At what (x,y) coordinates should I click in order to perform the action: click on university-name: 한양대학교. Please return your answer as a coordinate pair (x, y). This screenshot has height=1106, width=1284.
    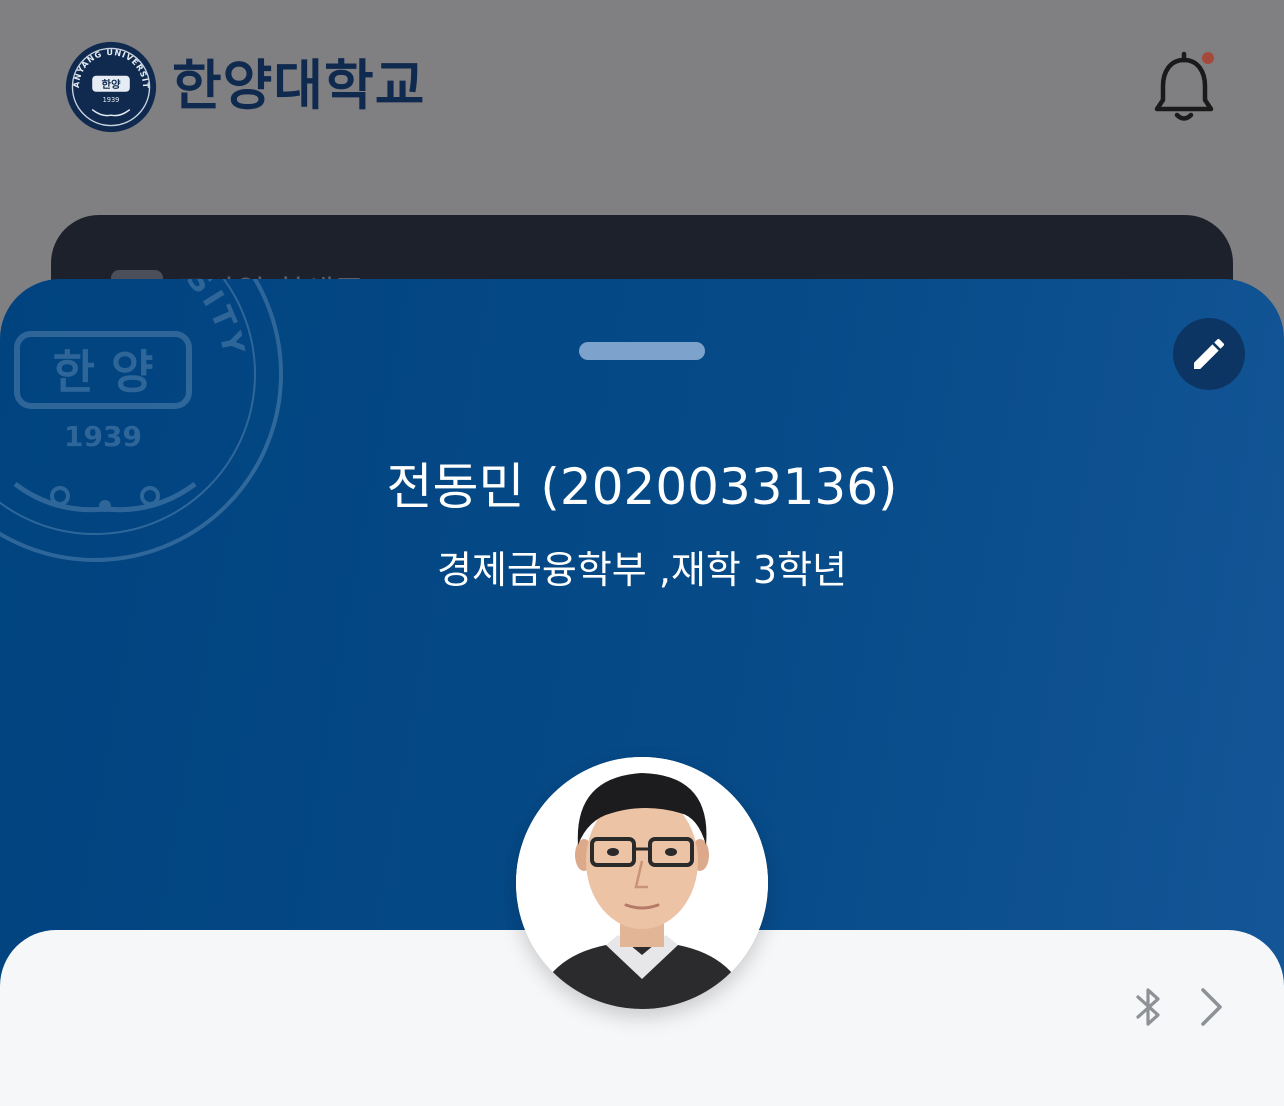
    Looking at the image, I should click on (299, 85).